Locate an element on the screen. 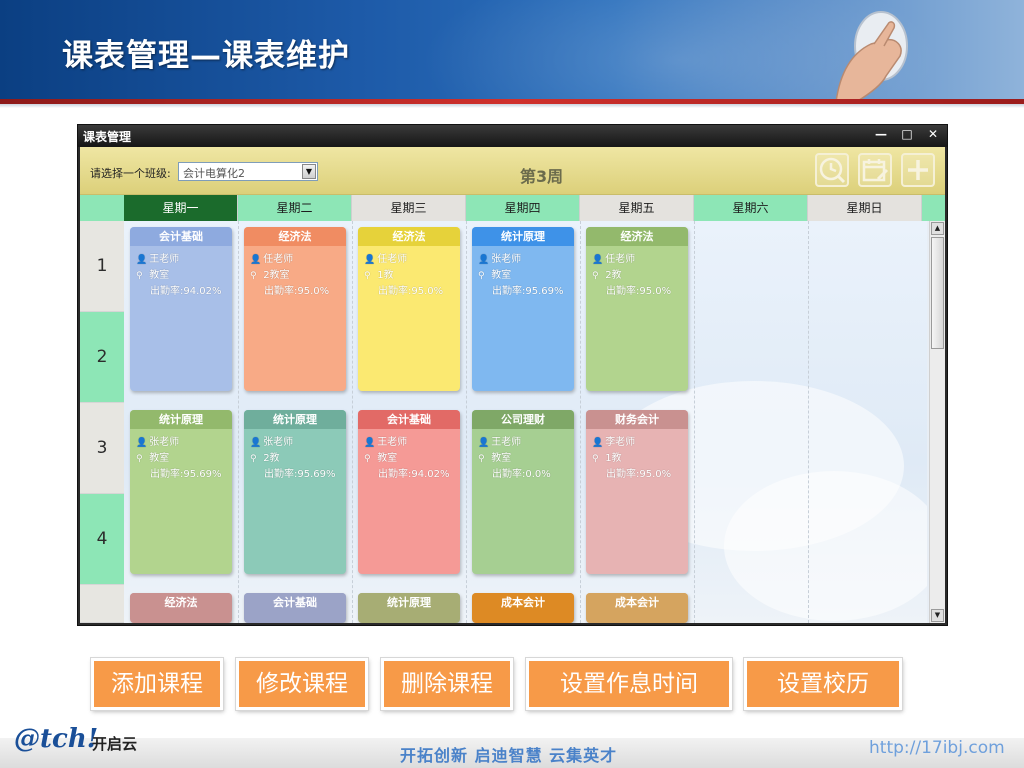 The height and width of the screenshot is (768, 1024). class-select-dropdown: 会计电算化2 ▼ is located at coordinates (248, 171).